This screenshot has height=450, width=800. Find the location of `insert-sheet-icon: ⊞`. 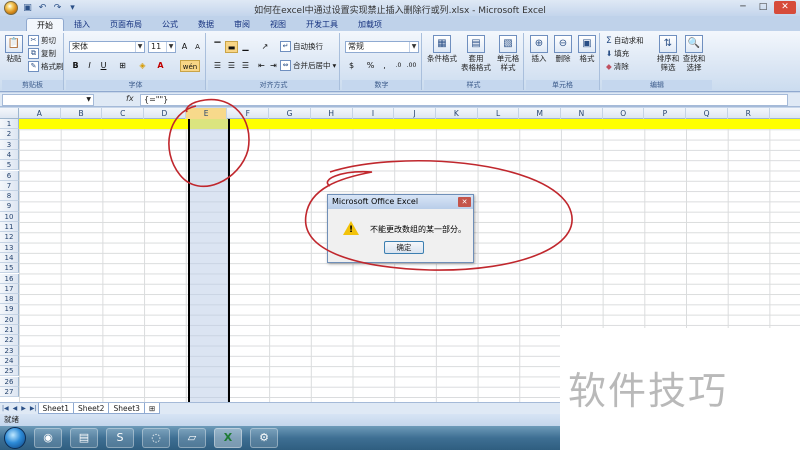

insert-sheet-icon: ⊞ is located at coordinates (152, 408).